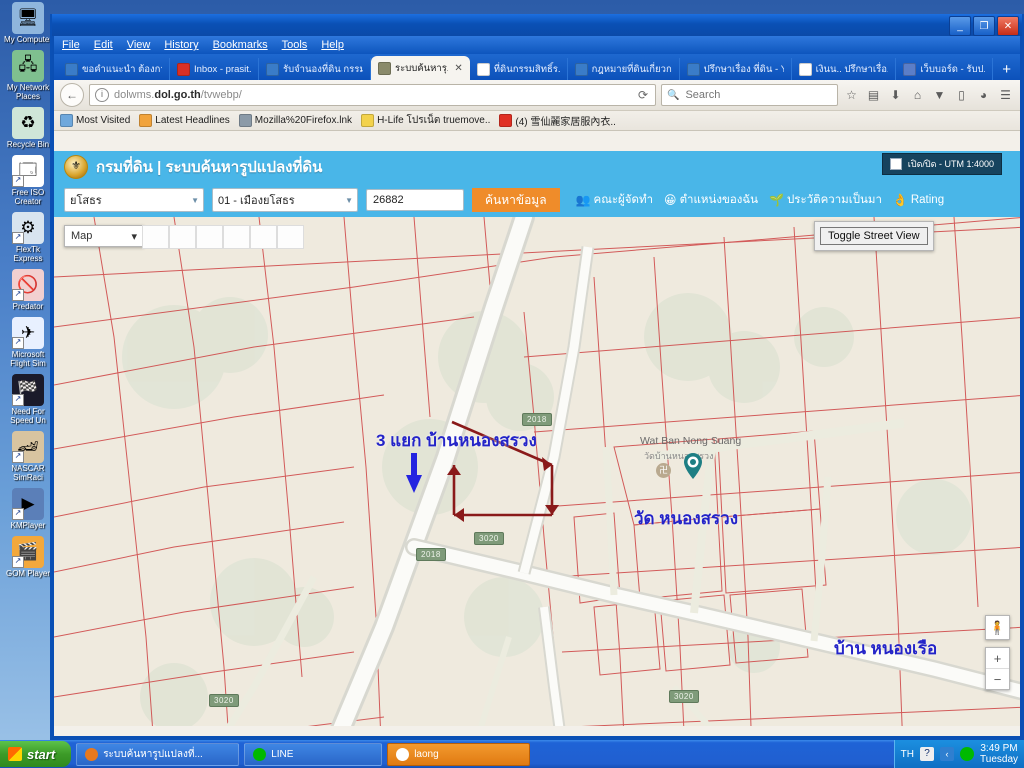  What do you see at coordinates (295, 45) in the screenshot?
I see `menu-tools: Tools` at bounding box center [295, 45].